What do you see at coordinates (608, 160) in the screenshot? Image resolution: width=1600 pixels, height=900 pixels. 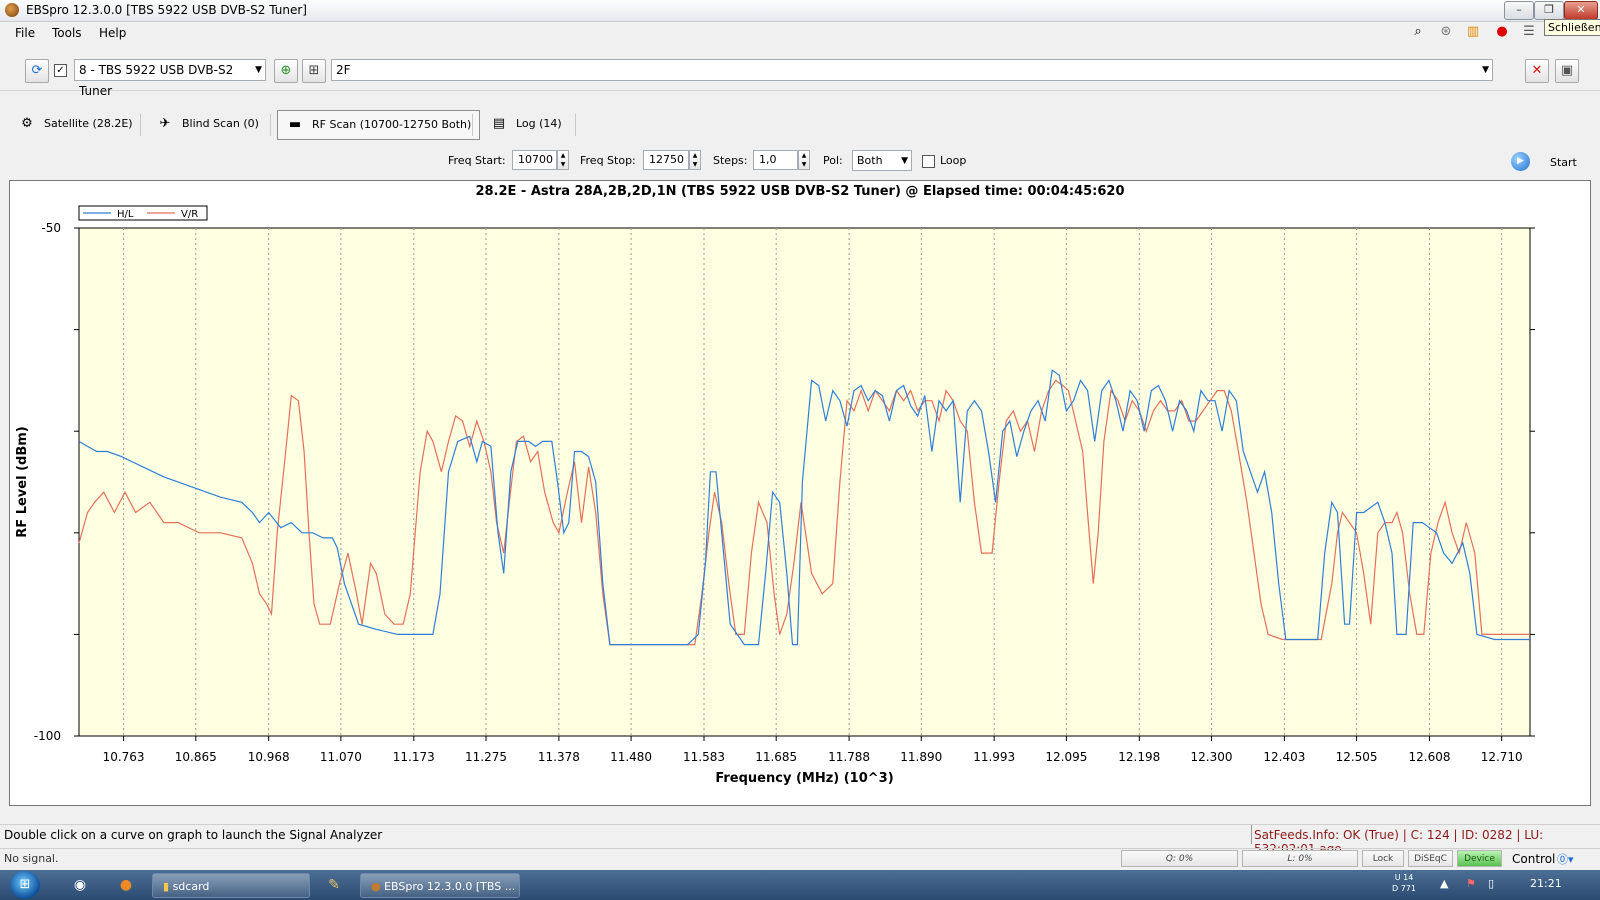 I see `freq-stop-label: Freq Stop:` at bounding box center [608, 160].